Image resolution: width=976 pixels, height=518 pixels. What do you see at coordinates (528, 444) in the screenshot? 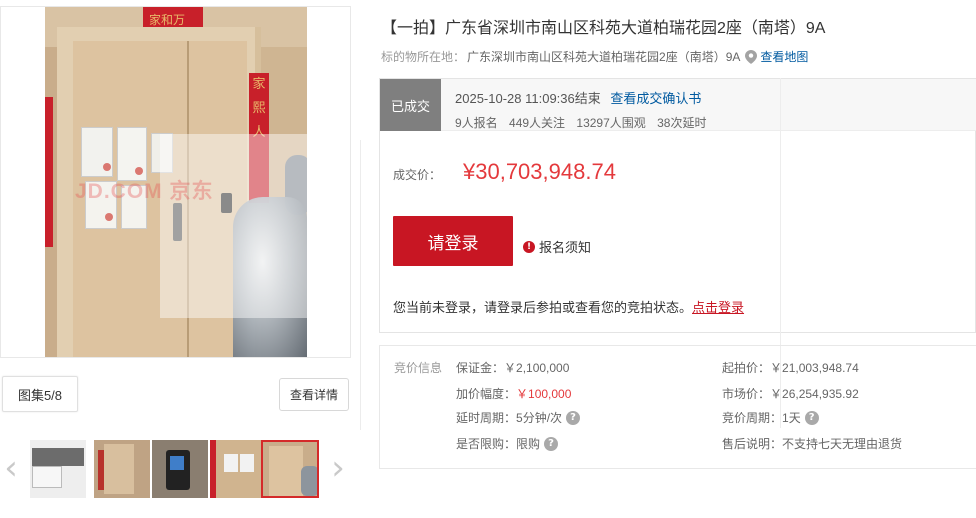
I see `purchase-limit-value: 限购` at bounding box center [528, 444].